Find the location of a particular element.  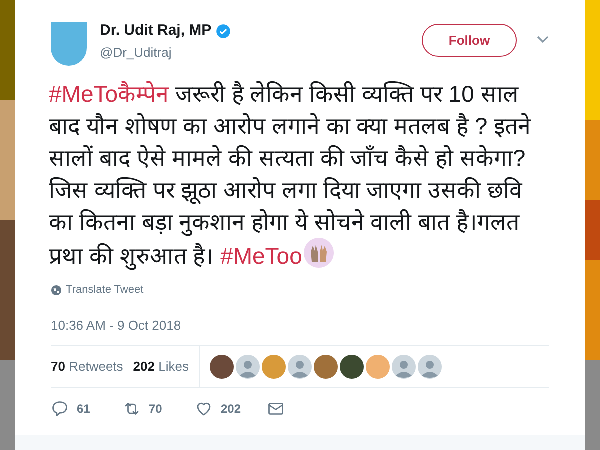

chevron-down-icon is located at coordinates (543, 40).